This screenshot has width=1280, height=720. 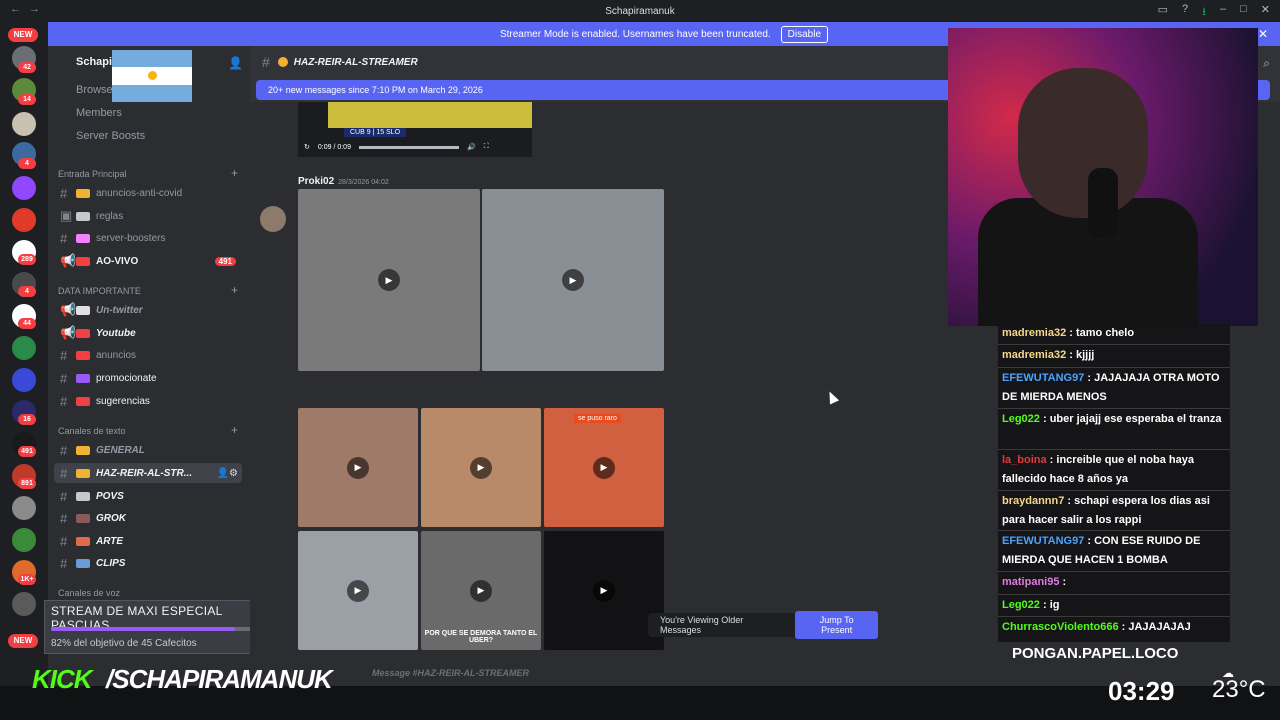 I want to click on add-user-icon: 👤, so click(x=235, y=63).